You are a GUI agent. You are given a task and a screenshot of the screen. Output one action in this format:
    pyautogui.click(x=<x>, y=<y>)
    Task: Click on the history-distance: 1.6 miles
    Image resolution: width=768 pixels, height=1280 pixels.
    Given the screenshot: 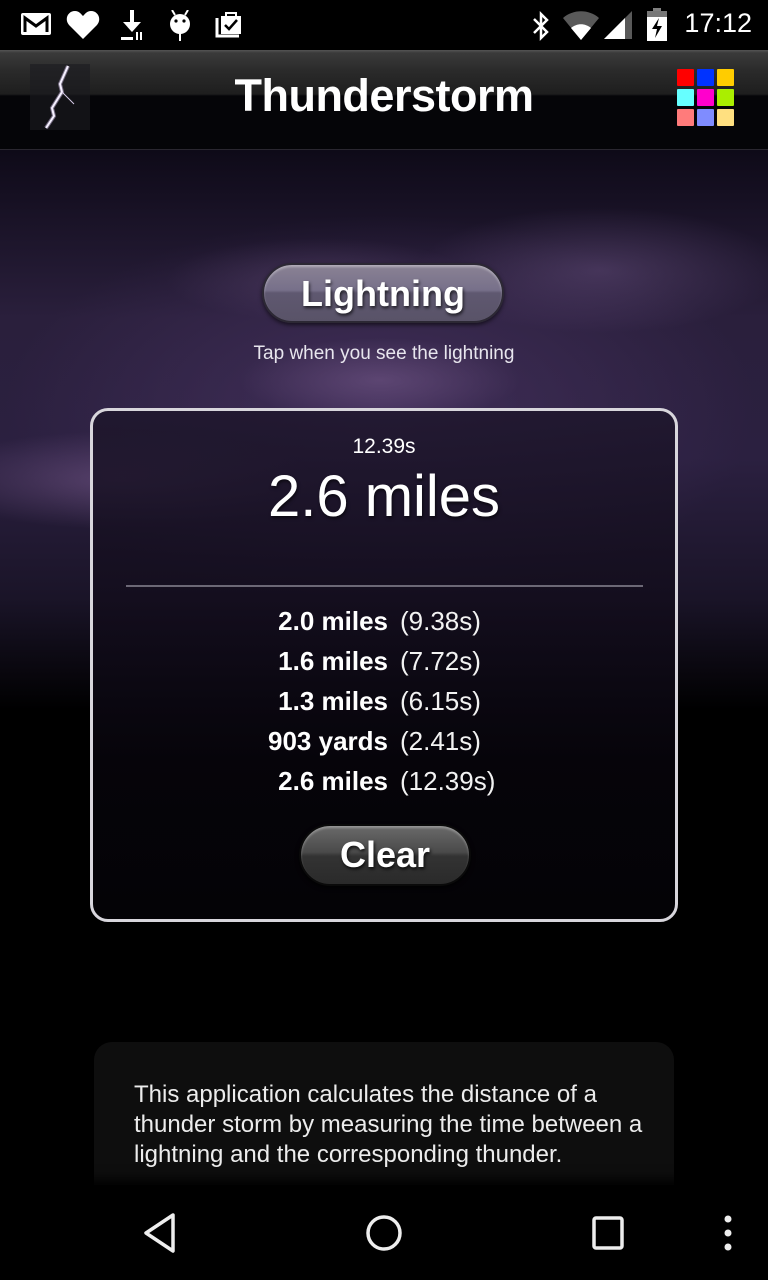 What is the action you would take?
    pyautogui.click(x=333, y=660)
    